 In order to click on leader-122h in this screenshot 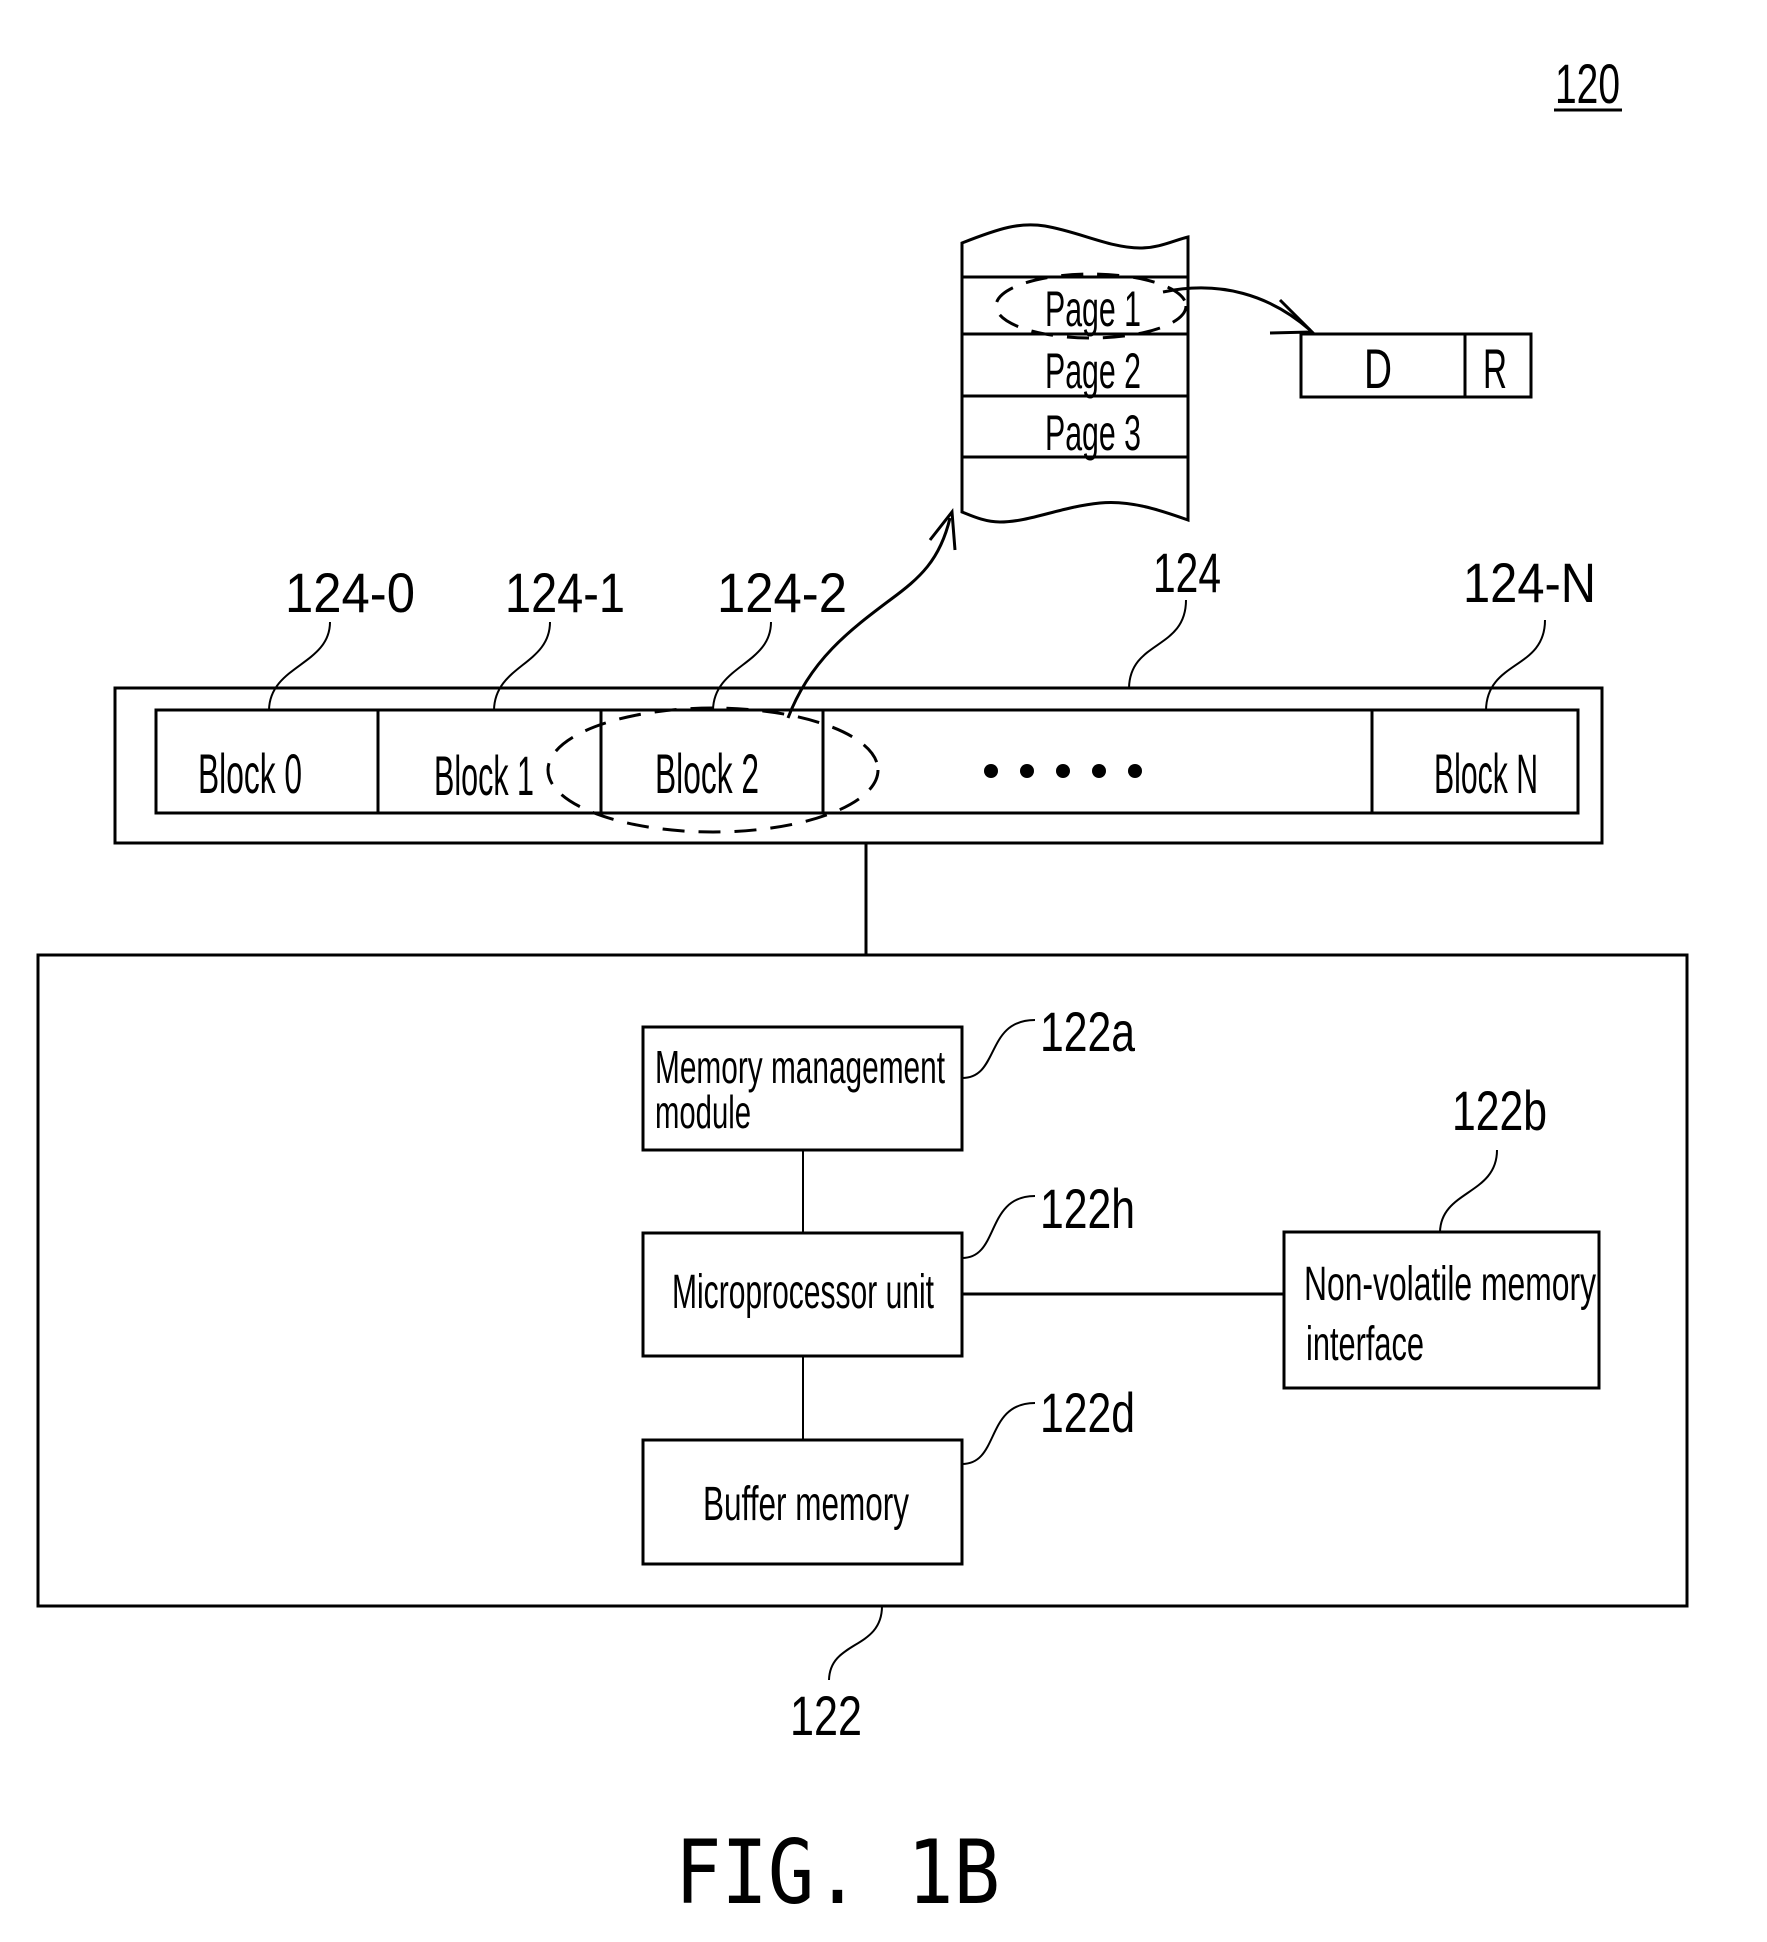, I will do `click(998, 1227)`.